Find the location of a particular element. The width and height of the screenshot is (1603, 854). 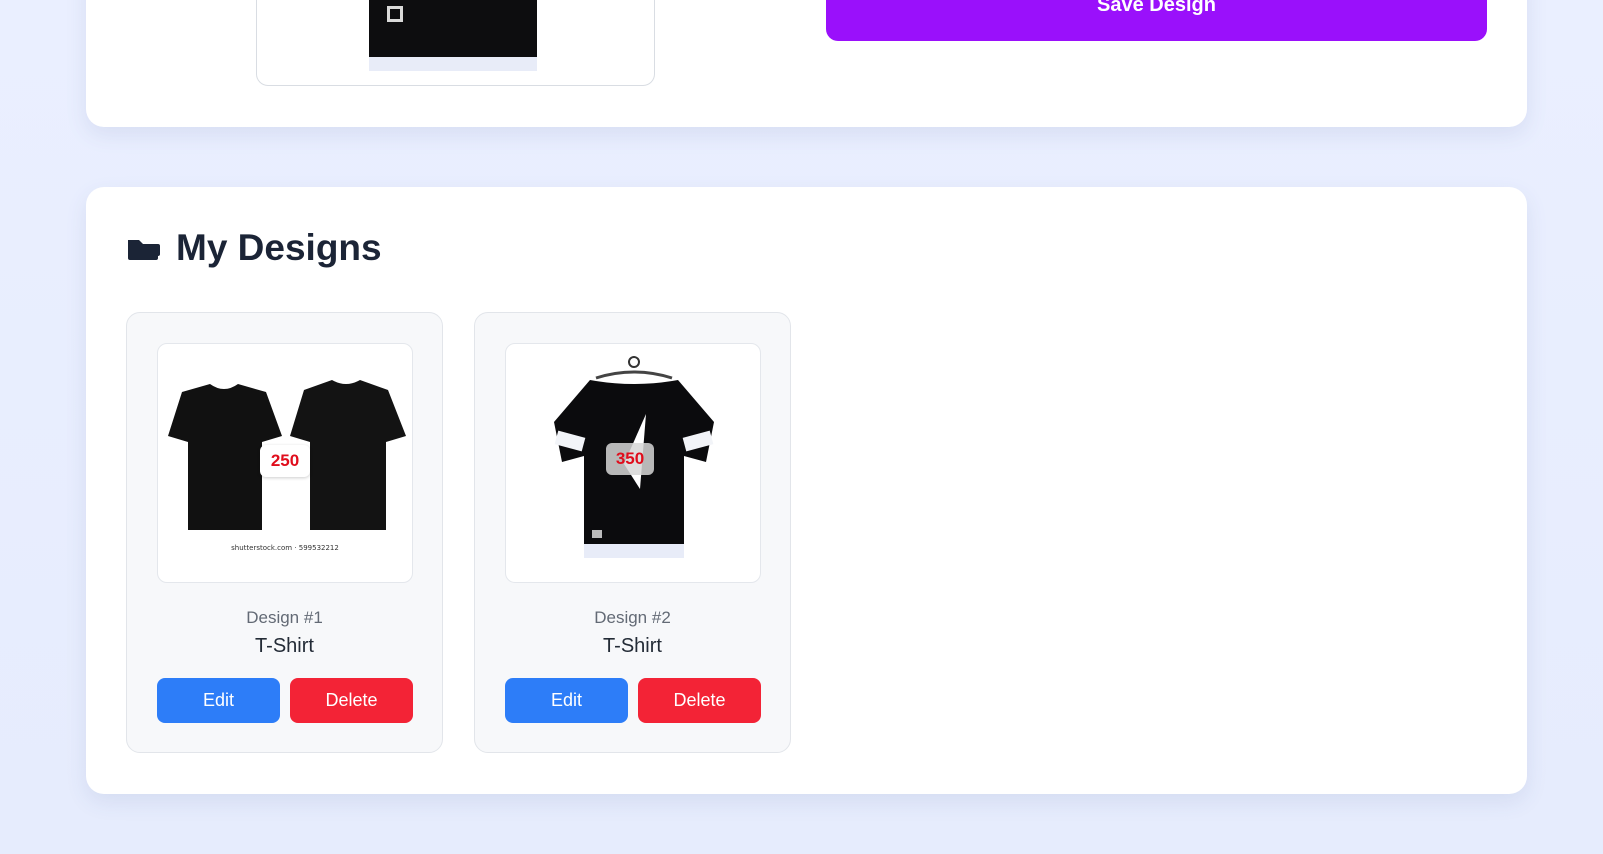

customizer-card: Save Design is located at coordinates (806, 63).